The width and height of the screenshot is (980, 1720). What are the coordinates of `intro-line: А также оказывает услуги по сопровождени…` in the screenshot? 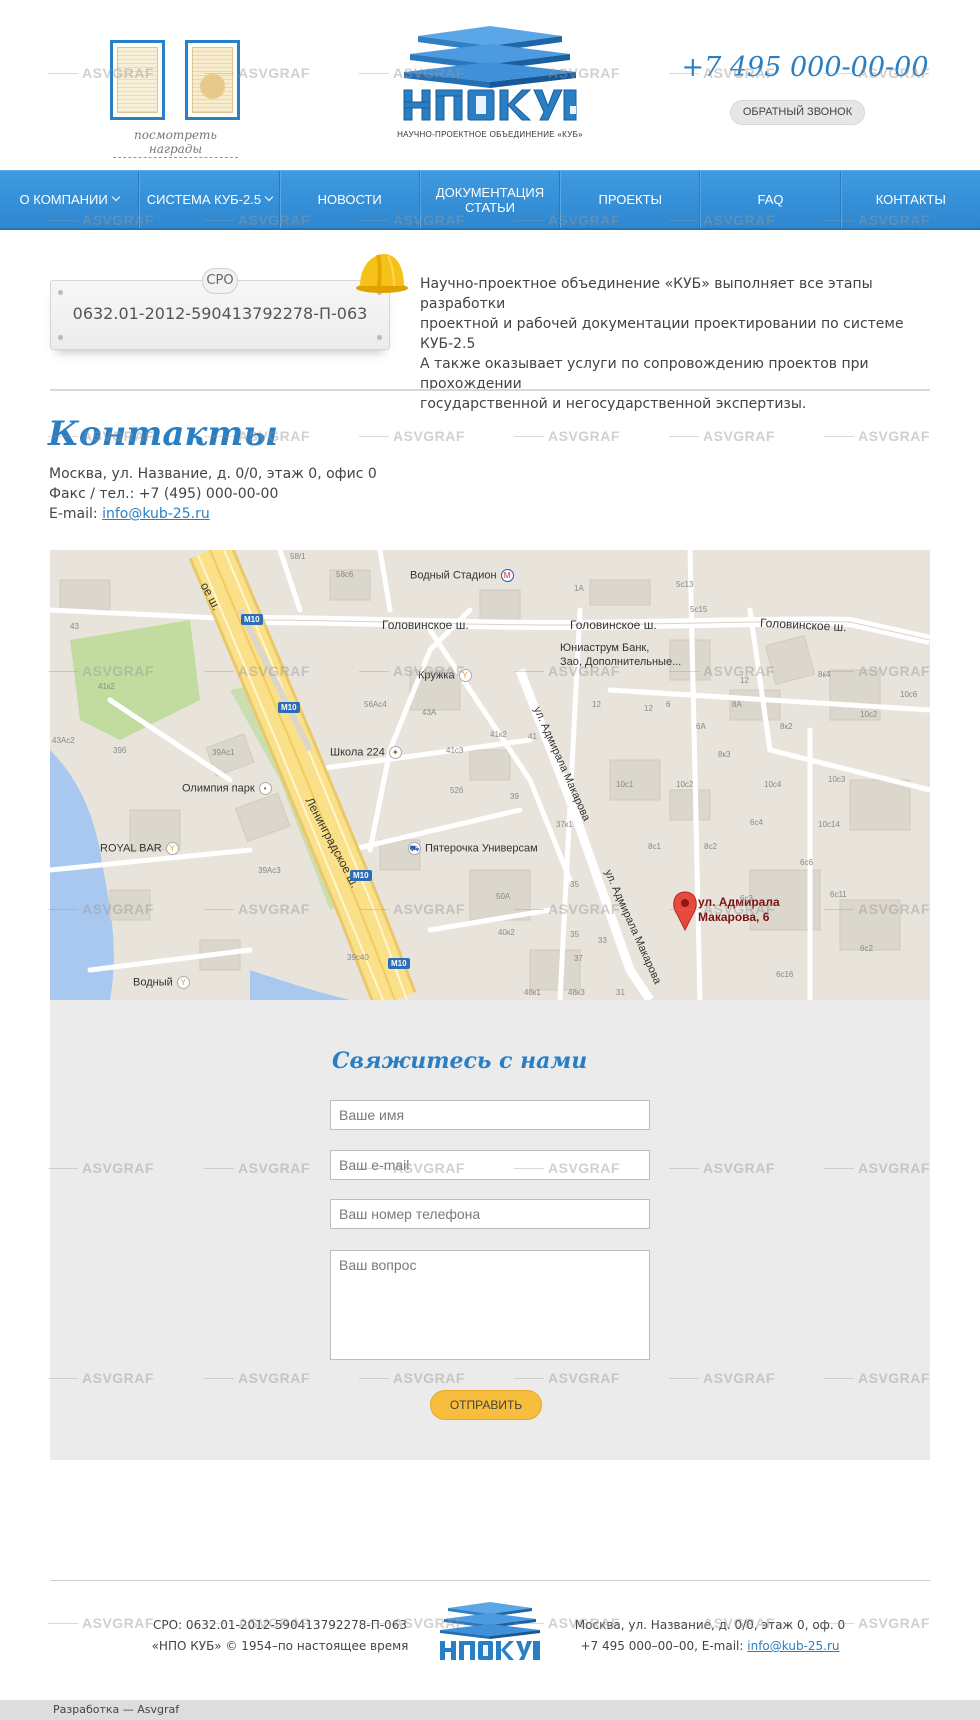 It's located at (644, 374).